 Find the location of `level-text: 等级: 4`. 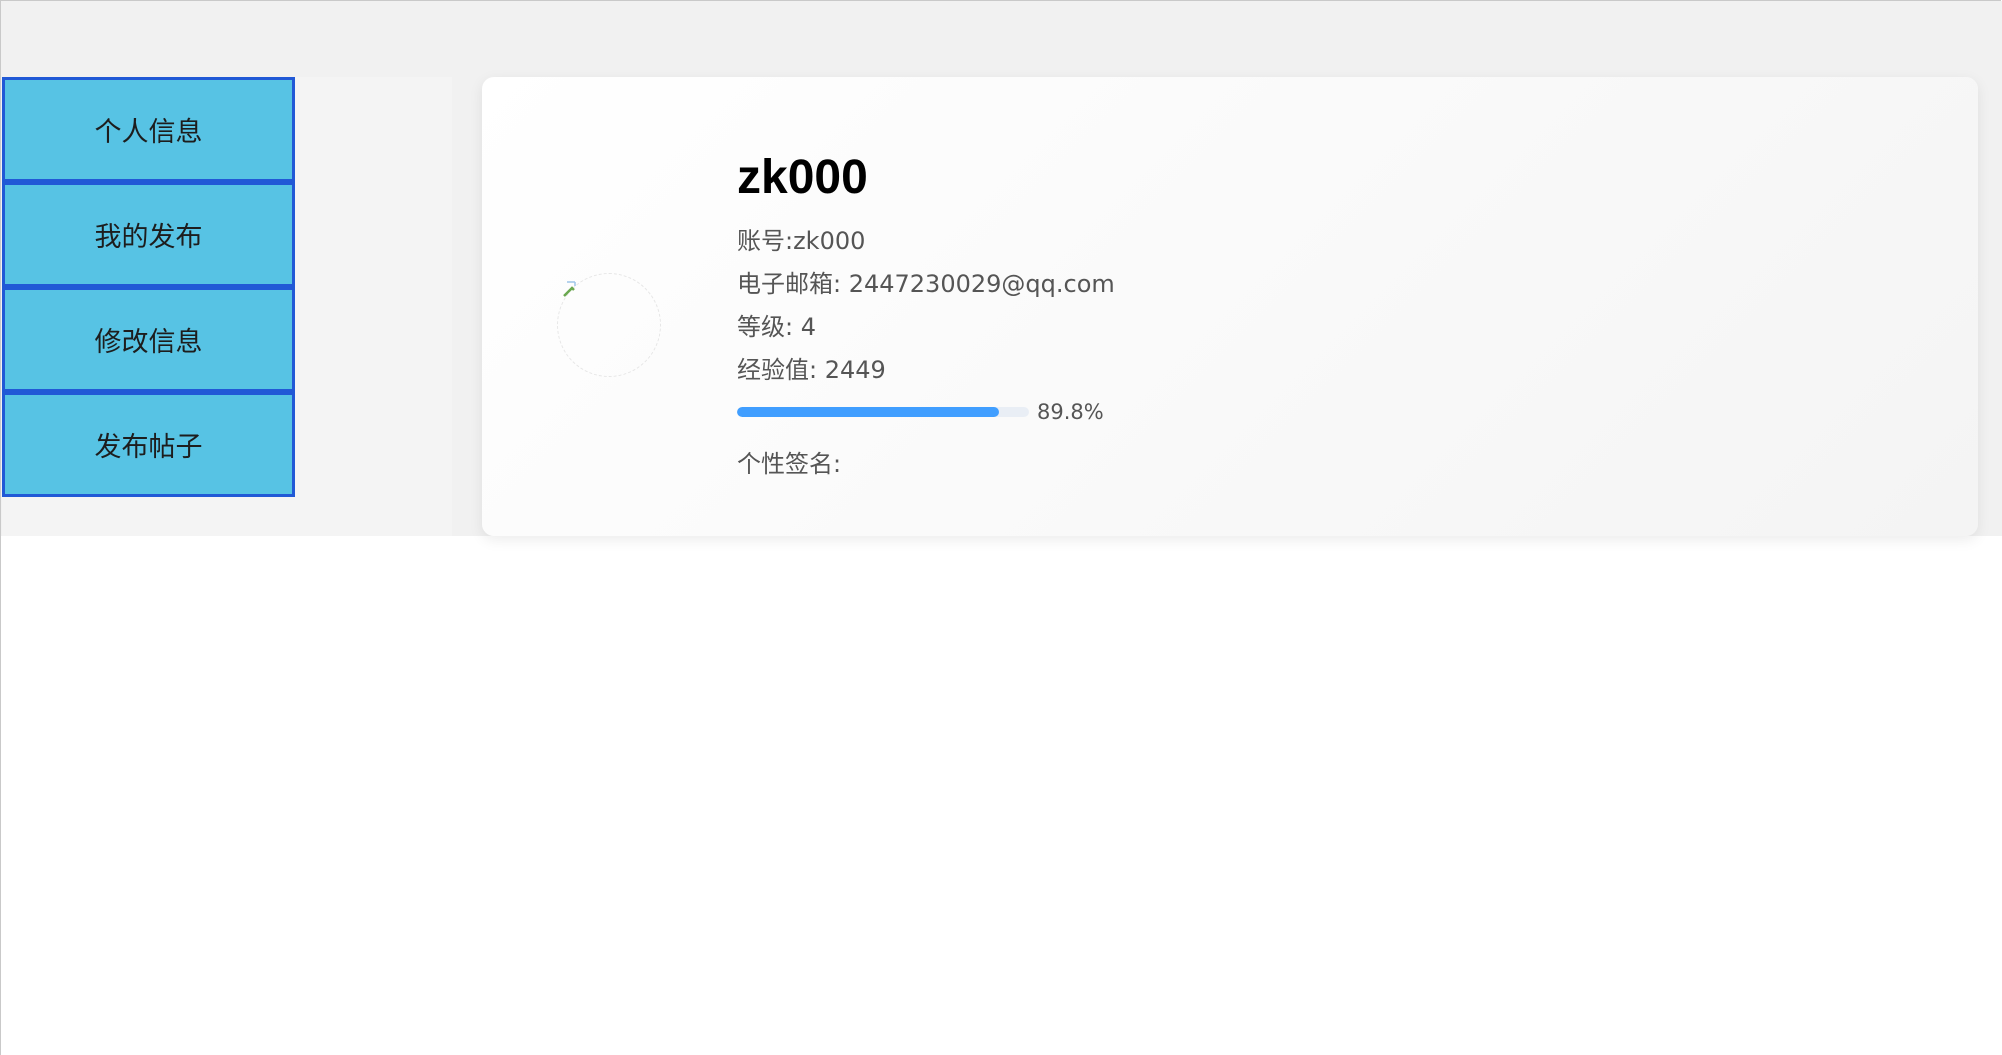

level-text: 等级: 4 is located at coordinates (776, 327).